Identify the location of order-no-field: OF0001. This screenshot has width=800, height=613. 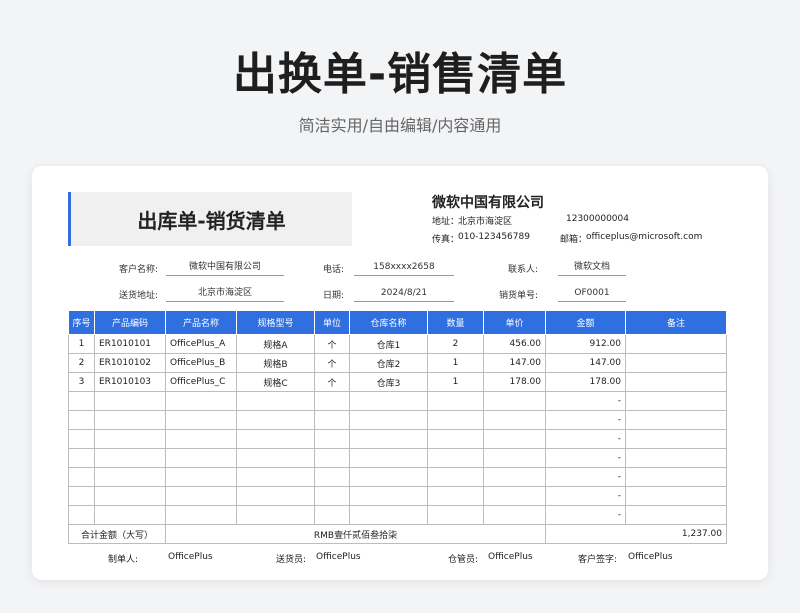
(592, 294).